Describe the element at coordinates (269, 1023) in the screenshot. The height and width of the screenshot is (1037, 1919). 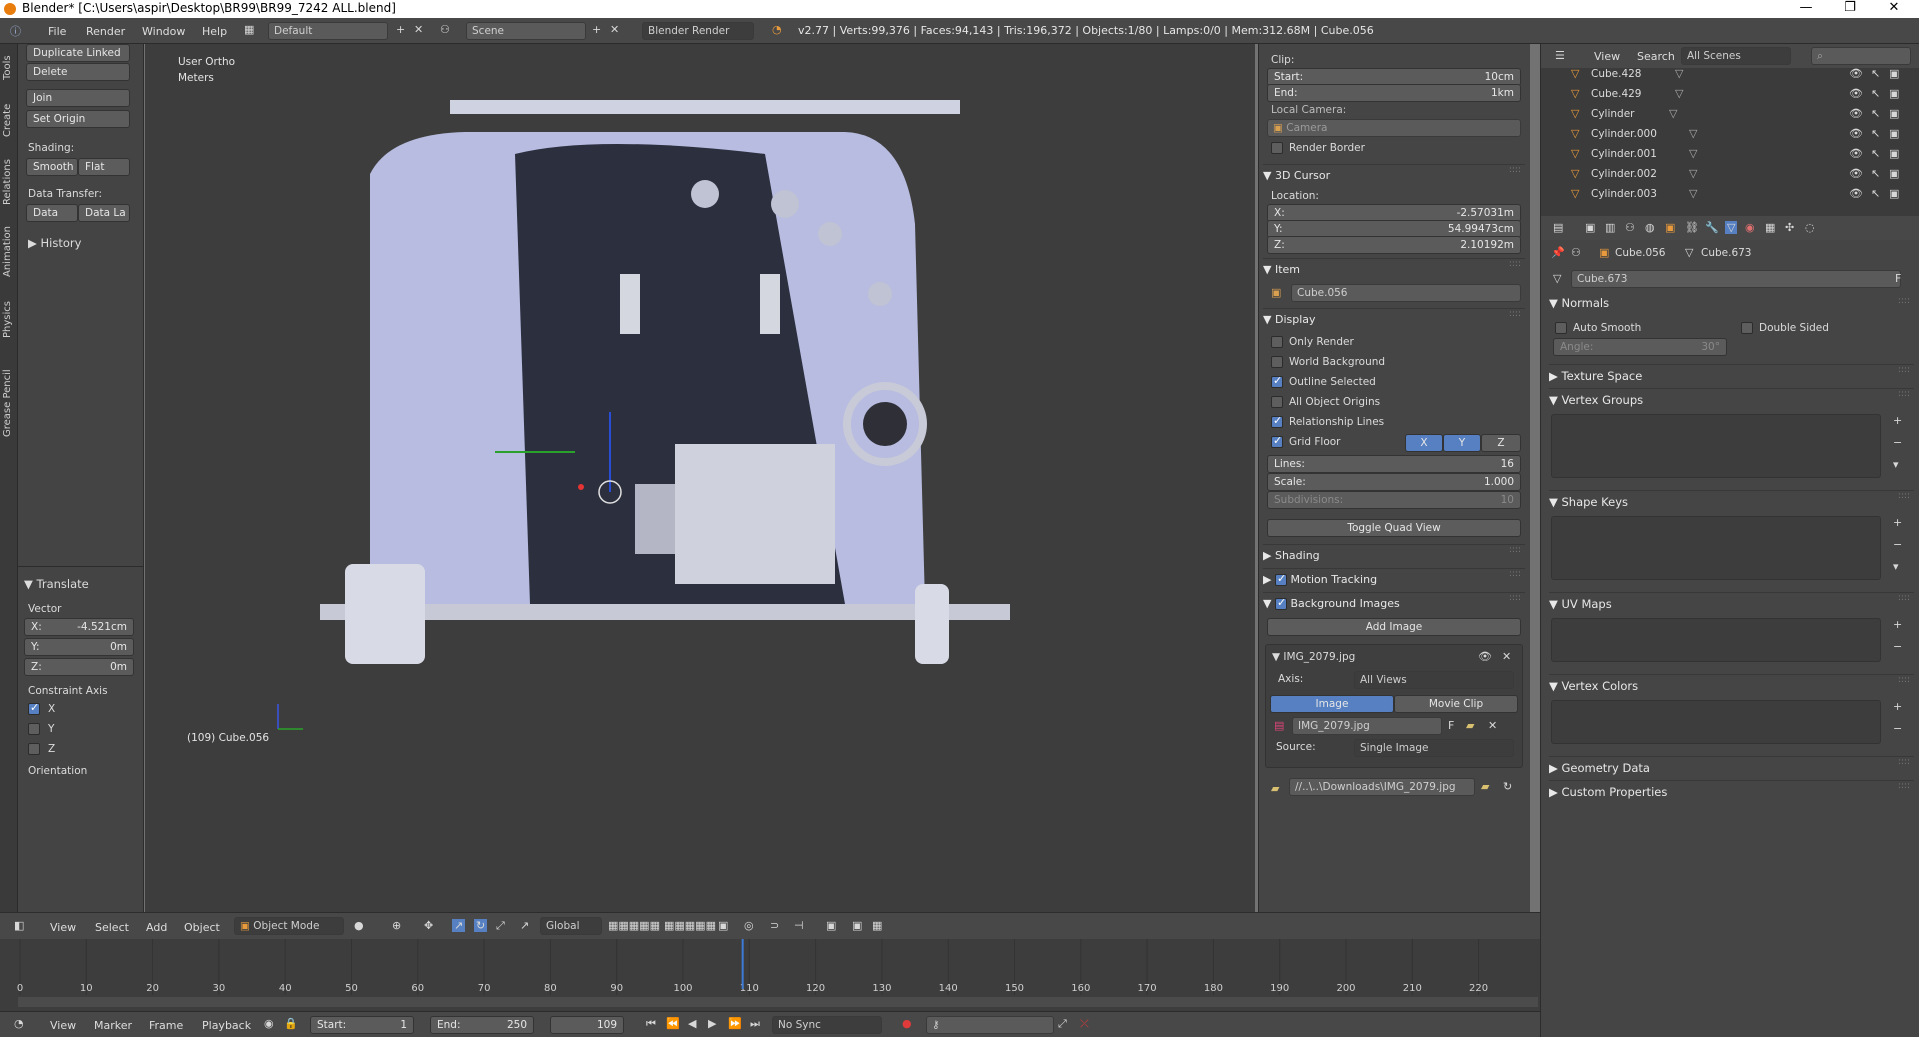
I see `preview-range-icon: ◉` at that location.